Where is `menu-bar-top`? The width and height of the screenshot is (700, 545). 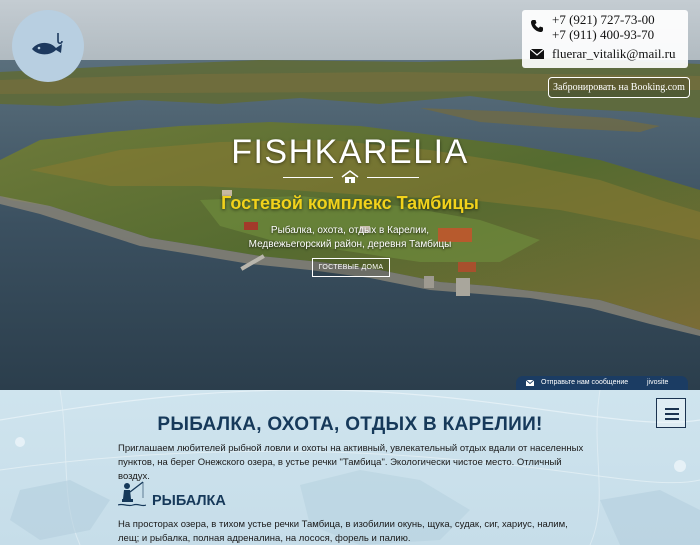
menu-bar-top is located at coordinates (672, 409).